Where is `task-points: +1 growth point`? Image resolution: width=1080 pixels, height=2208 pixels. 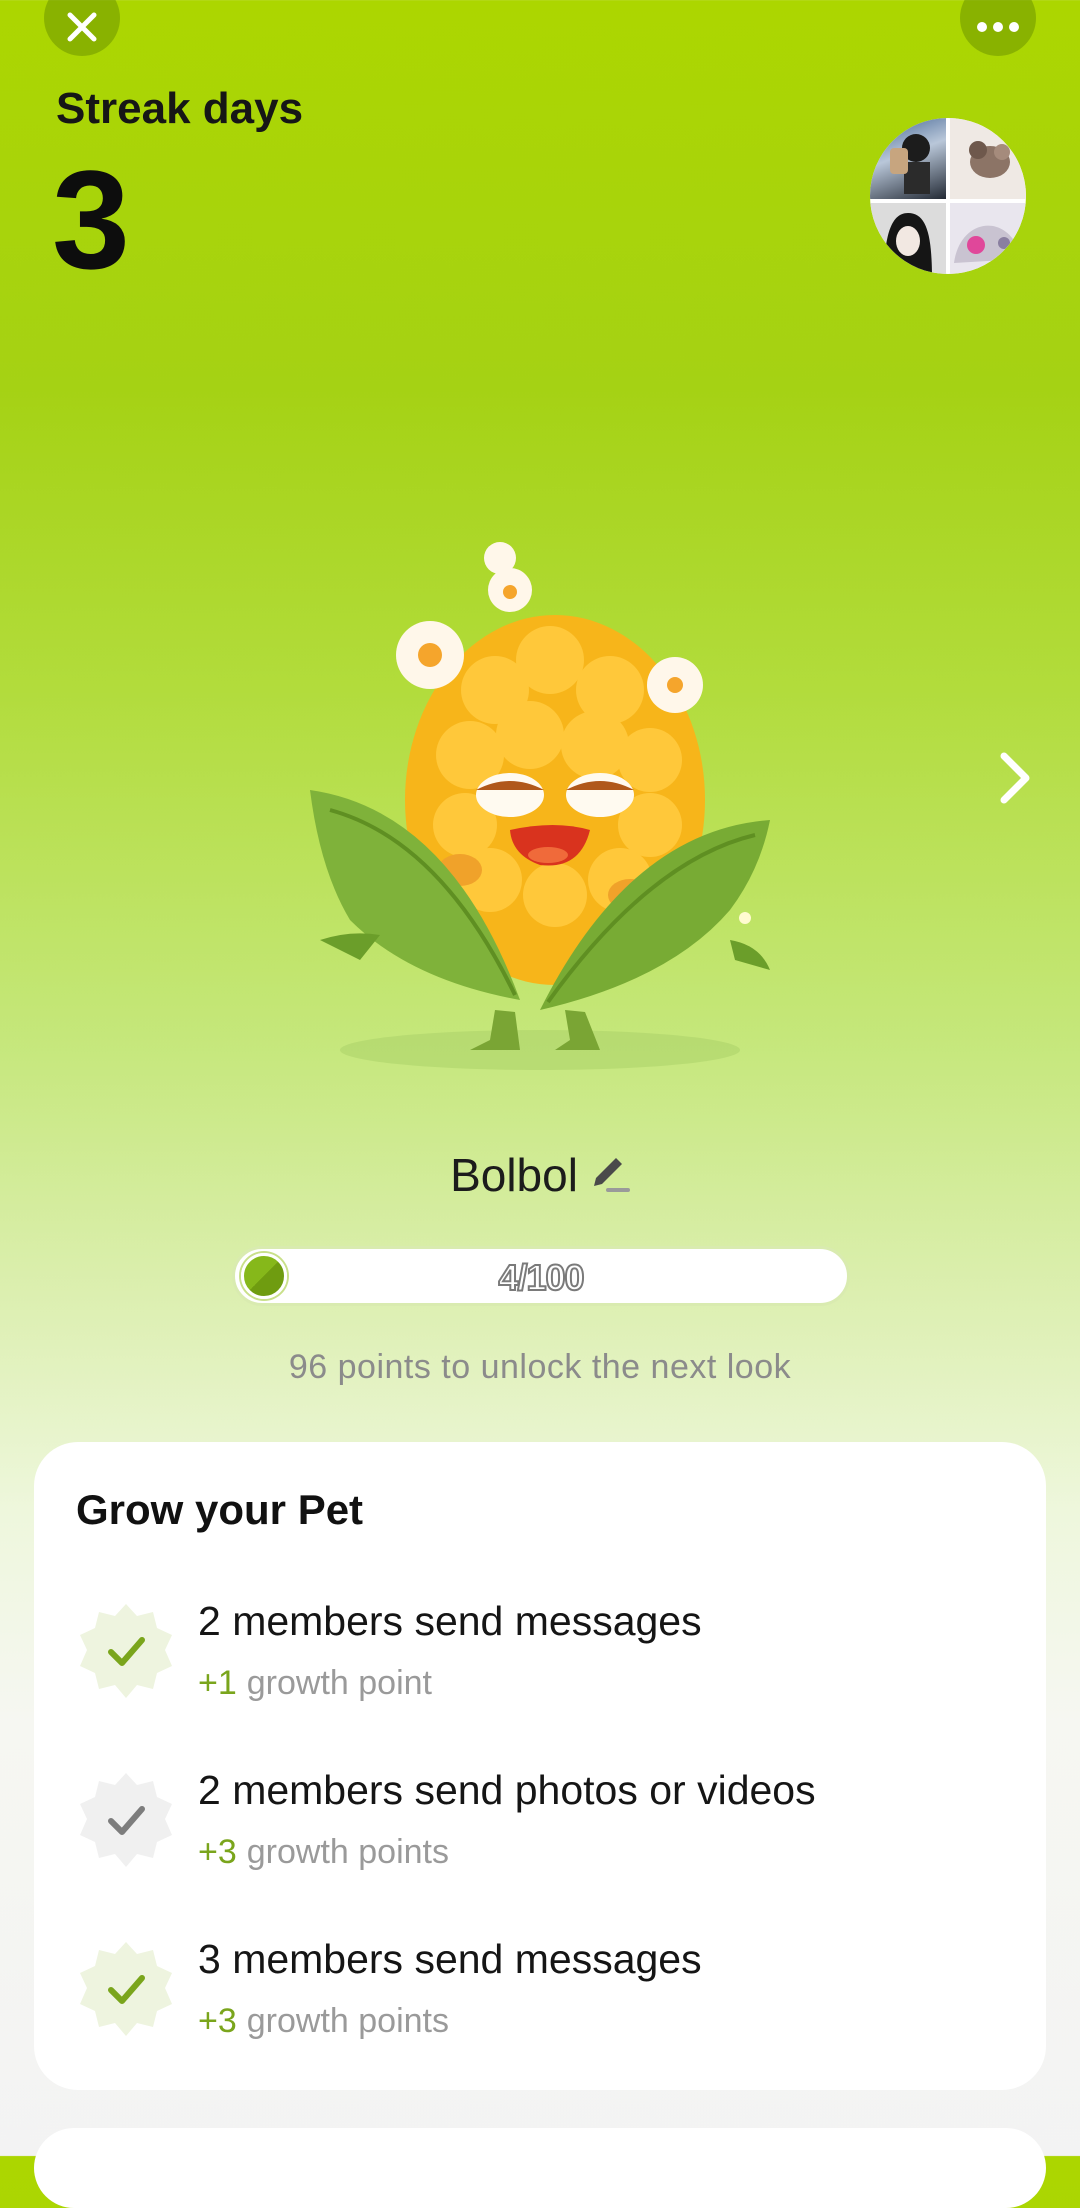
task-points: +1 growth point is located at coordinates (315, 1683).